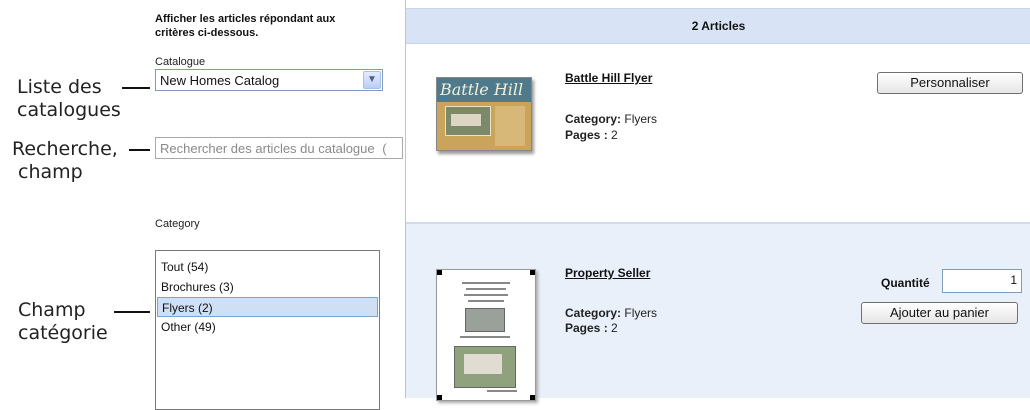 The image size is (1030, 410). What do you see at coordinates (607, 273) in the screenshot?
I see `product-title-link: Property Seller` at bounding box center [607, 273].